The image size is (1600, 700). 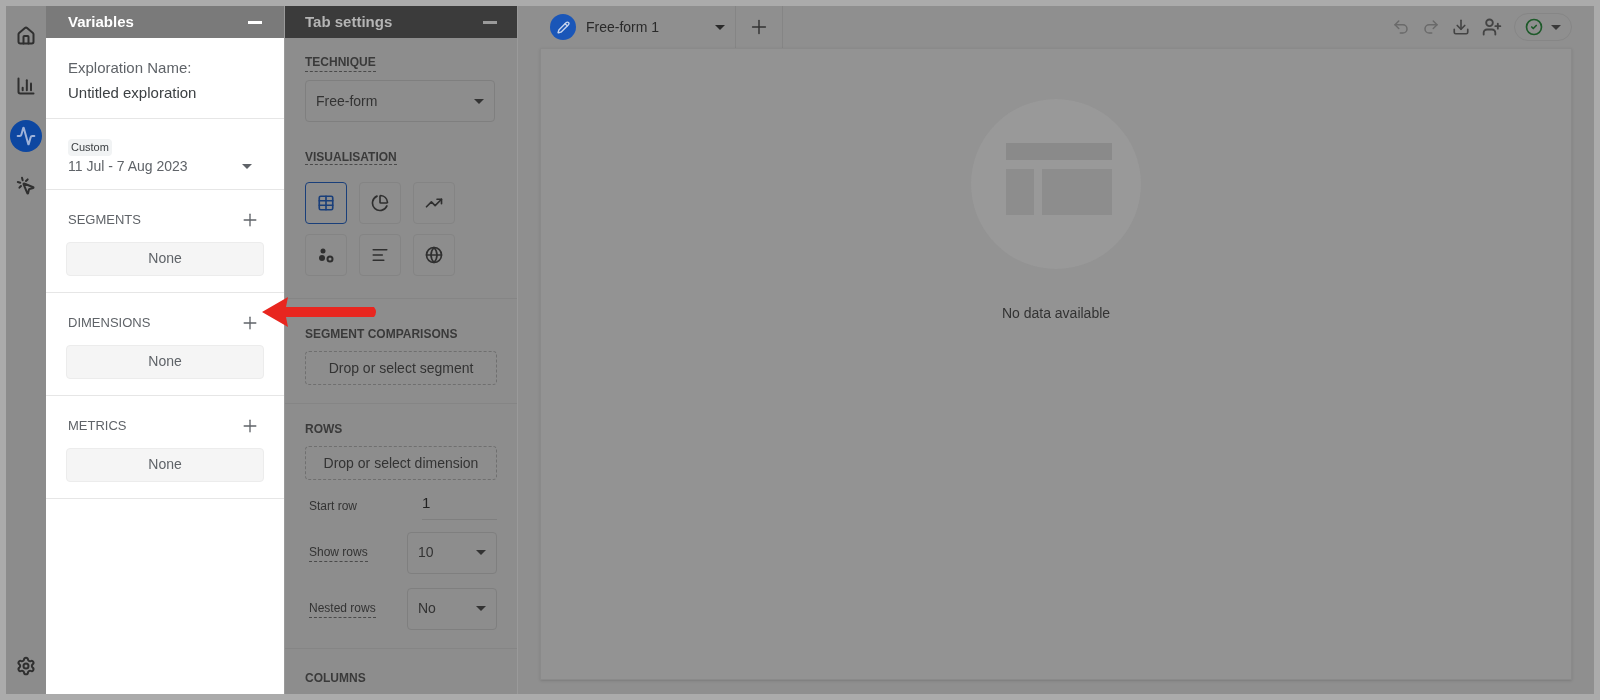 What do you see at coordinates (434, 255) in the screenshot?
I see `globe-icon` at bounding box center [434, 255].